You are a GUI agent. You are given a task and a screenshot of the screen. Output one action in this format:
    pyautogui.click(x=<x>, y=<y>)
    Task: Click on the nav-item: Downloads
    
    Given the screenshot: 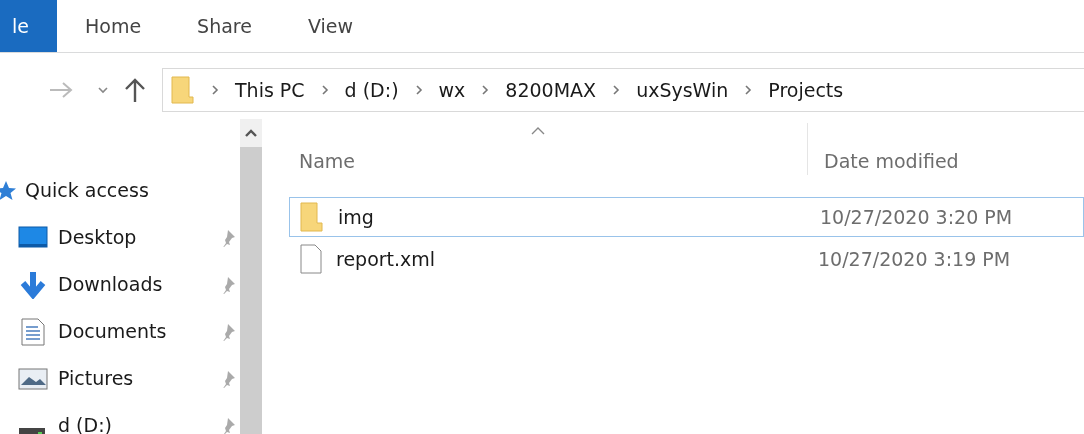 What is the action you would take?
    pyautogui.click(x=138, y=284)
    